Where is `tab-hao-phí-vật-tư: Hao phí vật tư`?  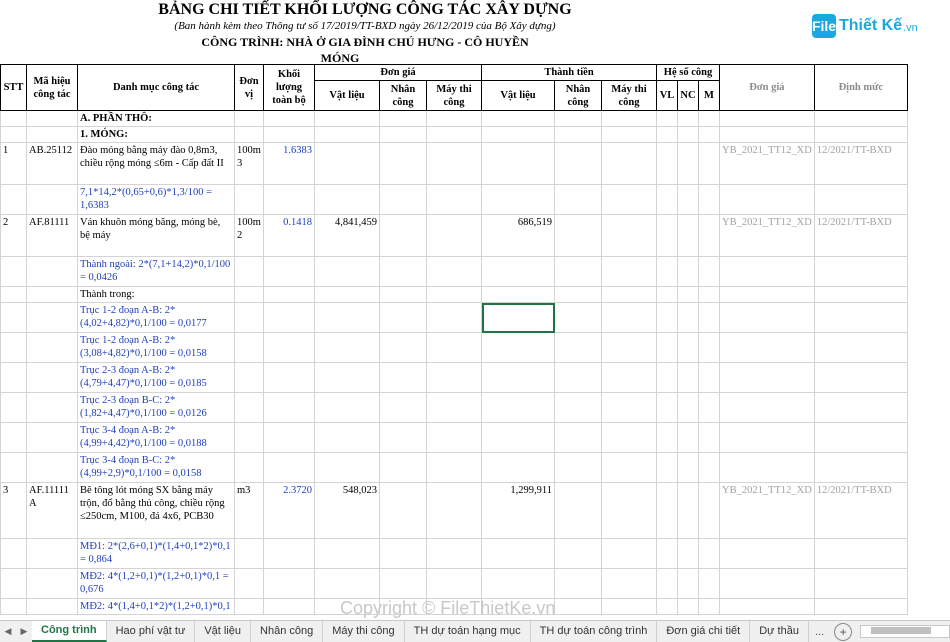
tab-hao-phí-vật-tư: Hao phí vật tư is located at coordinates (151, 631).